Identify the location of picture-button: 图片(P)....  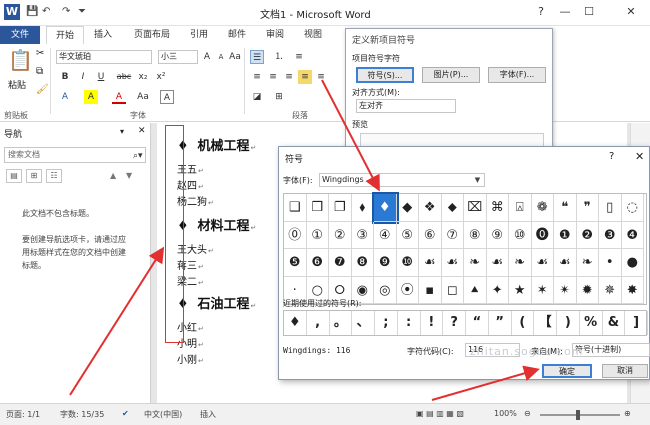
(451, 75).